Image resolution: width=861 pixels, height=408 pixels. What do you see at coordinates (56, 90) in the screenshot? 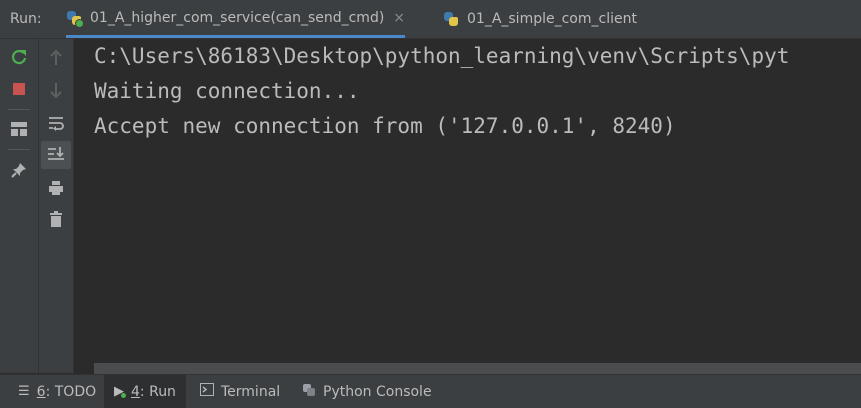
I see `down-arrow-icon` at bounding box center [56, 90].